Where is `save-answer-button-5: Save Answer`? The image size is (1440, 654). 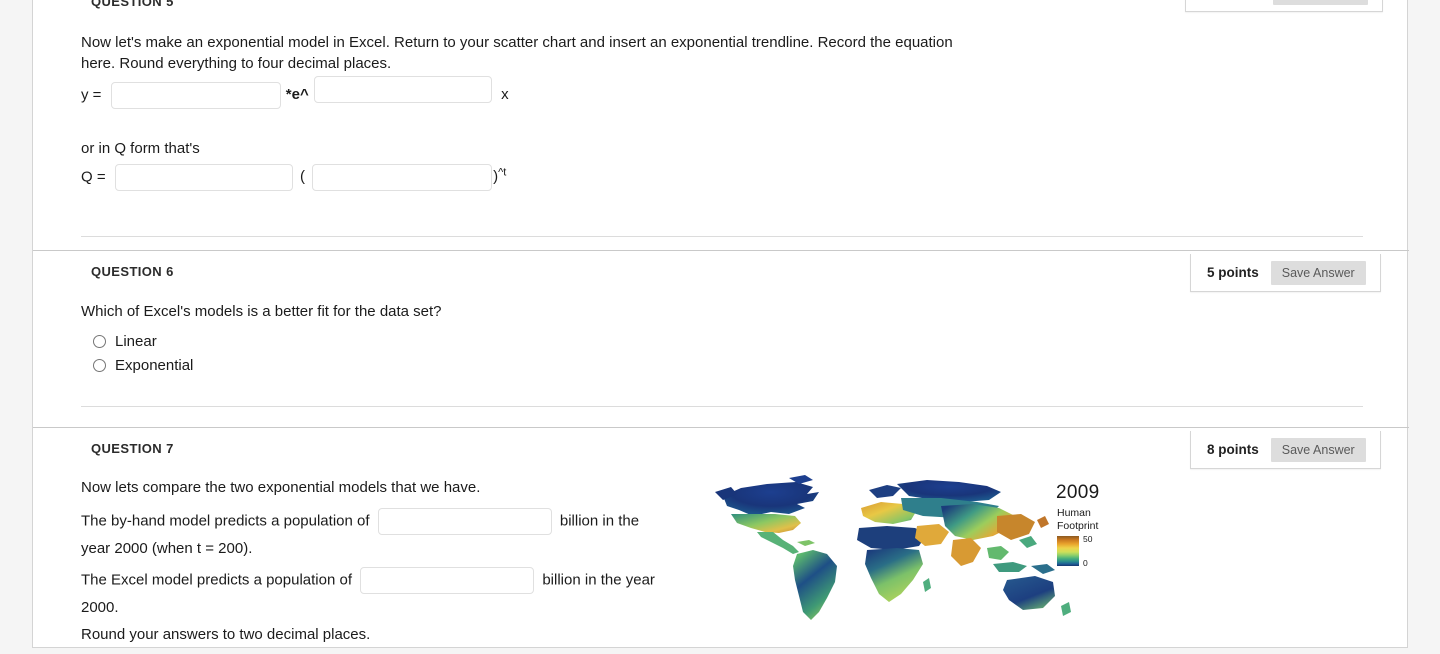
save-answer-button-5: Save Answer is located at coordinates (1321, 2).